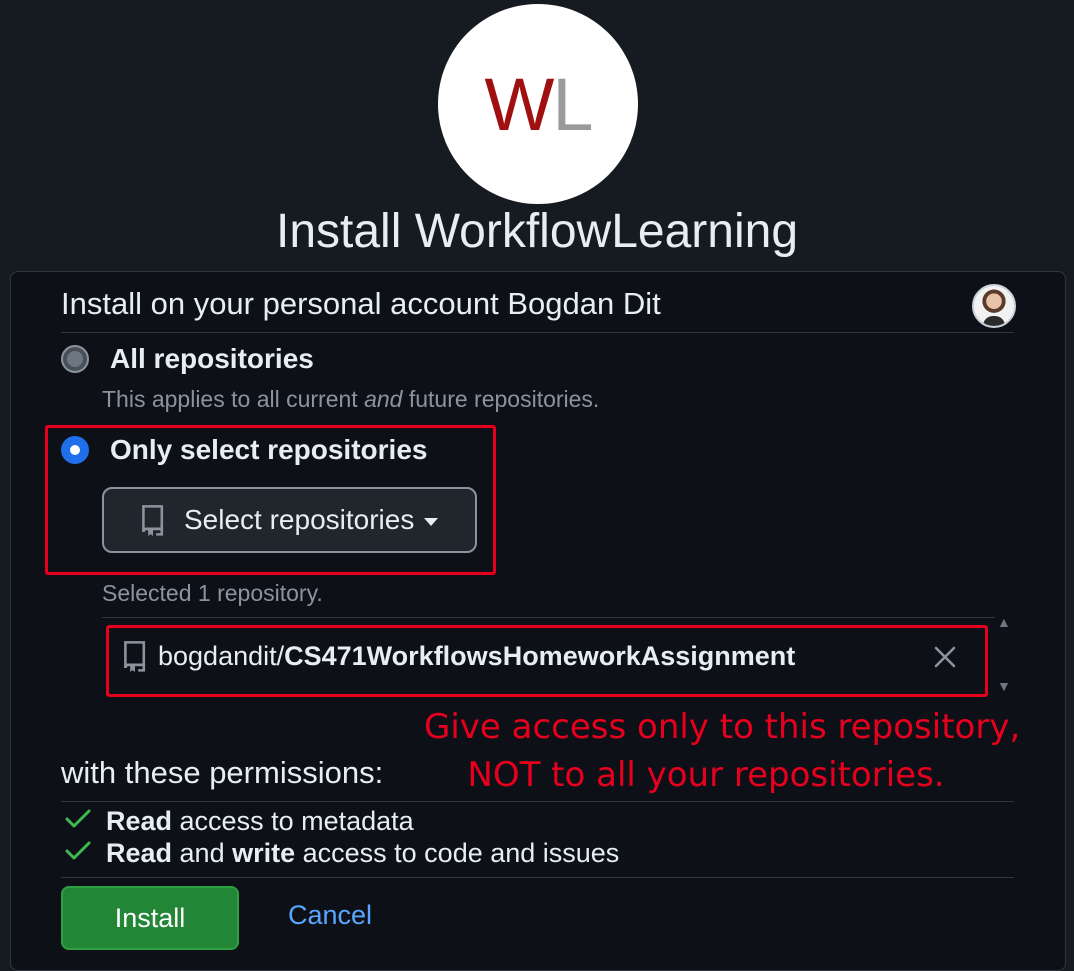  I want to click on annotation-line-1: Give access only to this repository,, so click(722, 727).